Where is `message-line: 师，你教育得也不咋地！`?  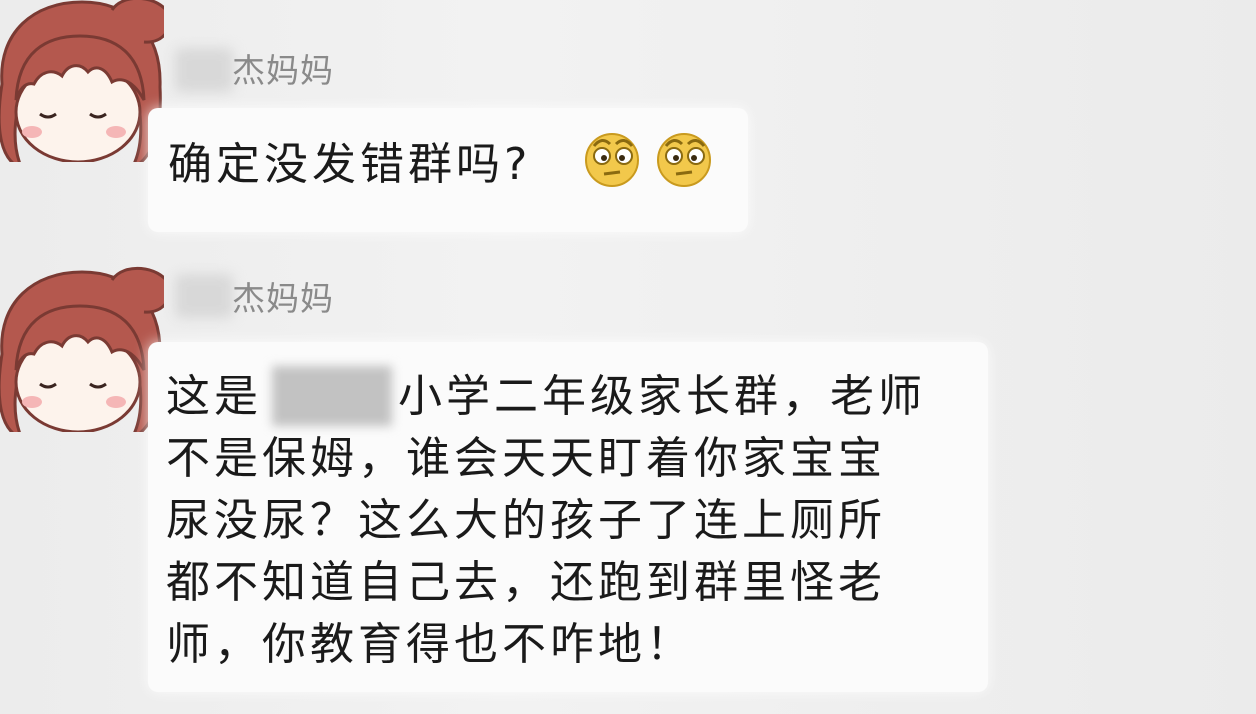 message-line: 师，你教育得也不咋地！ is located at coordinates (430, 644).